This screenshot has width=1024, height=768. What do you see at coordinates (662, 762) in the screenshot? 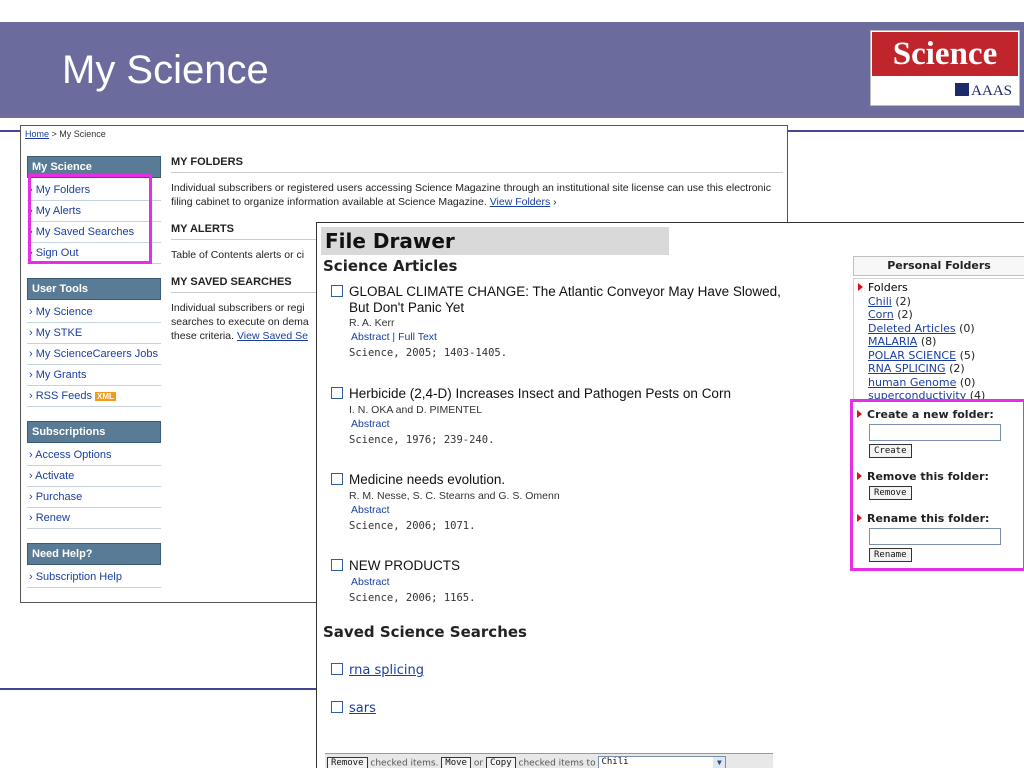
I see `target-folder-select: Chili ▼` at bounding box center [662, 762].